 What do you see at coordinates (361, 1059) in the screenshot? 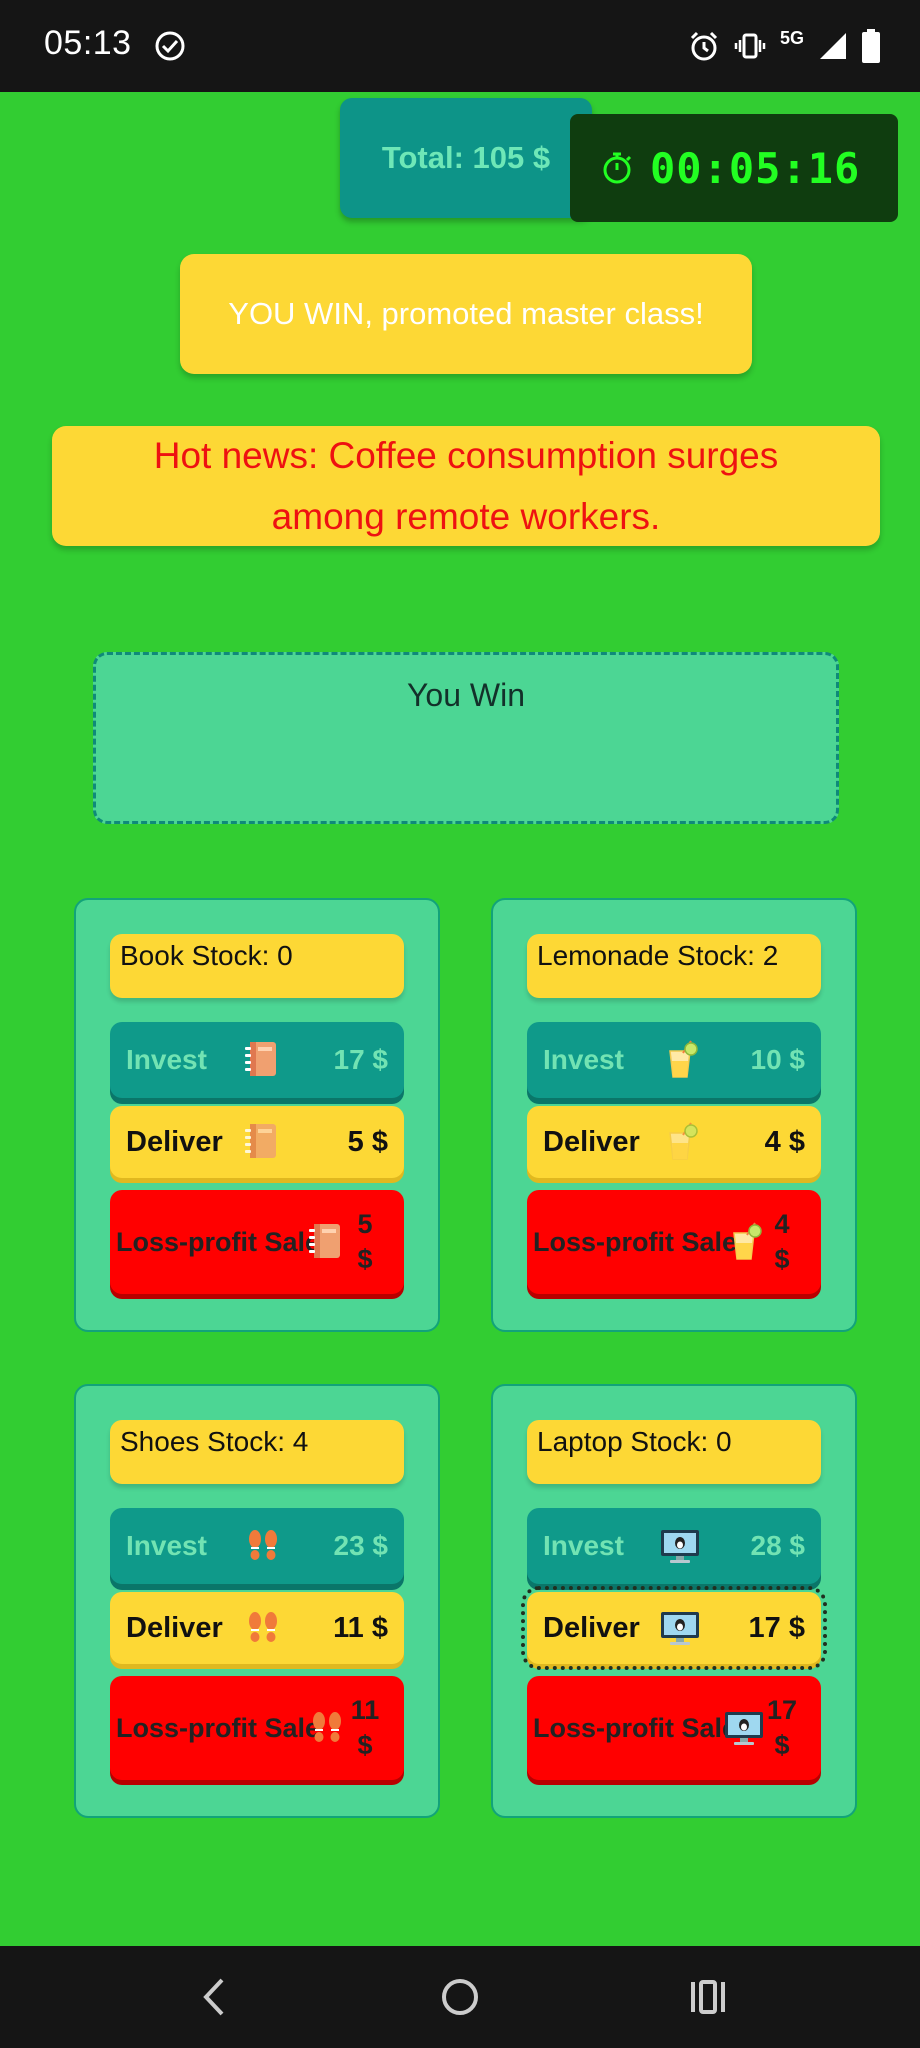
I see `invest-amount: 17 $` at bounding box center [361, 1059].